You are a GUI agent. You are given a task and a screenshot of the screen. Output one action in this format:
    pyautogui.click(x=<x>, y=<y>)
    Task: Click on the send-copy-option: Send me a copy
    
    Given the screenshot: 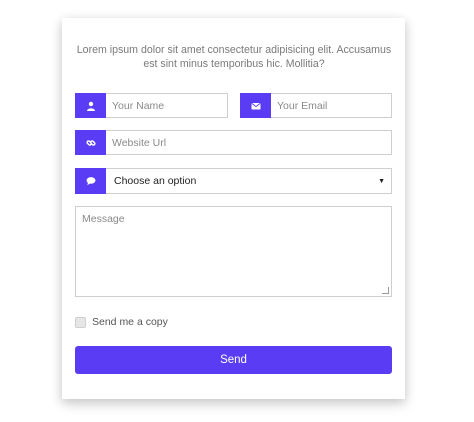 What is the action you would take?
    pyautogui.click(x=121, y=322)
    